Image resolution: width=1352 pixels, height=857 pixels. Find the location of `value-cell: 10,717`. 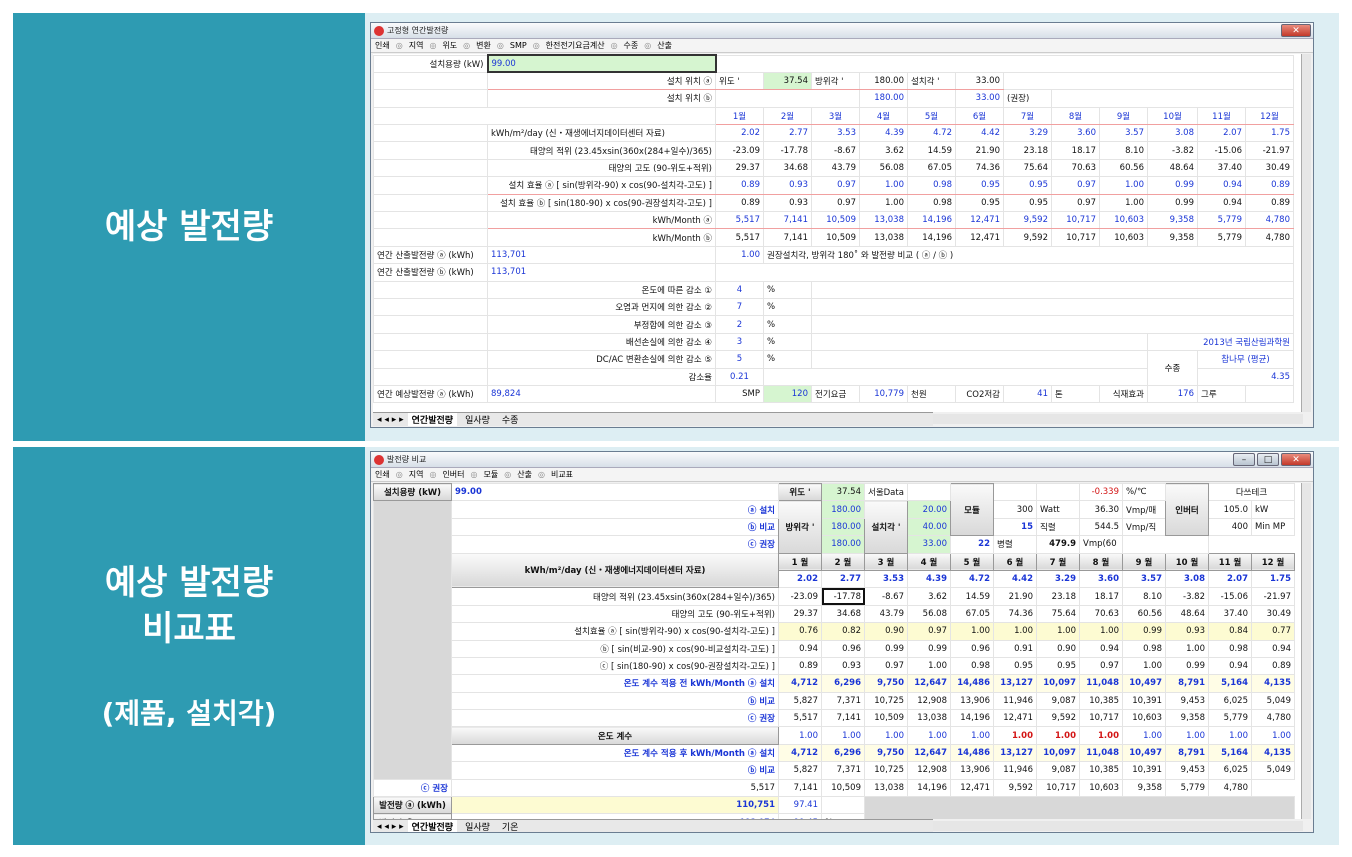

value-cell: 10,717 is located at coordinates (1075, 220).